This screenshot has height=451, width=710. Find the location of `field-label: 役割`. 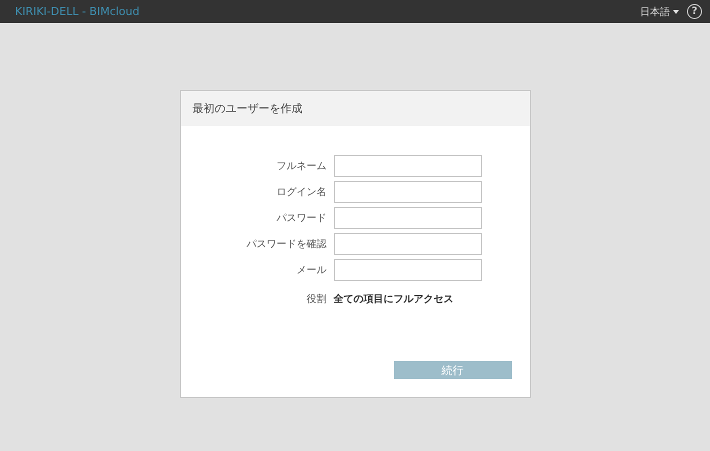

field-label: 役割 is located at coordinates (316, 299).